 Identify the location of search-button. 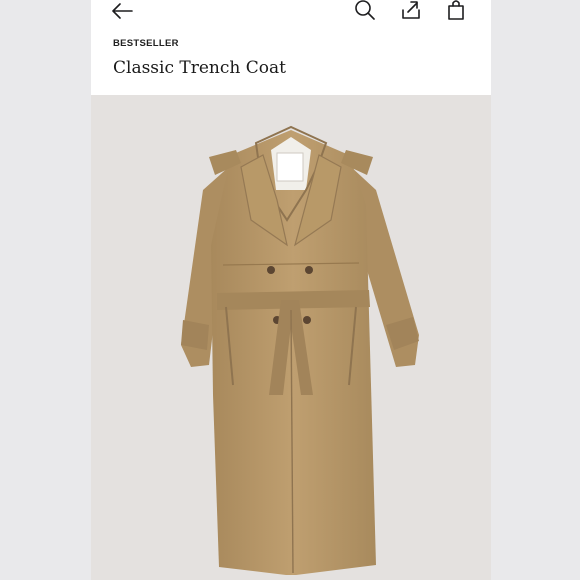
(365, 12).